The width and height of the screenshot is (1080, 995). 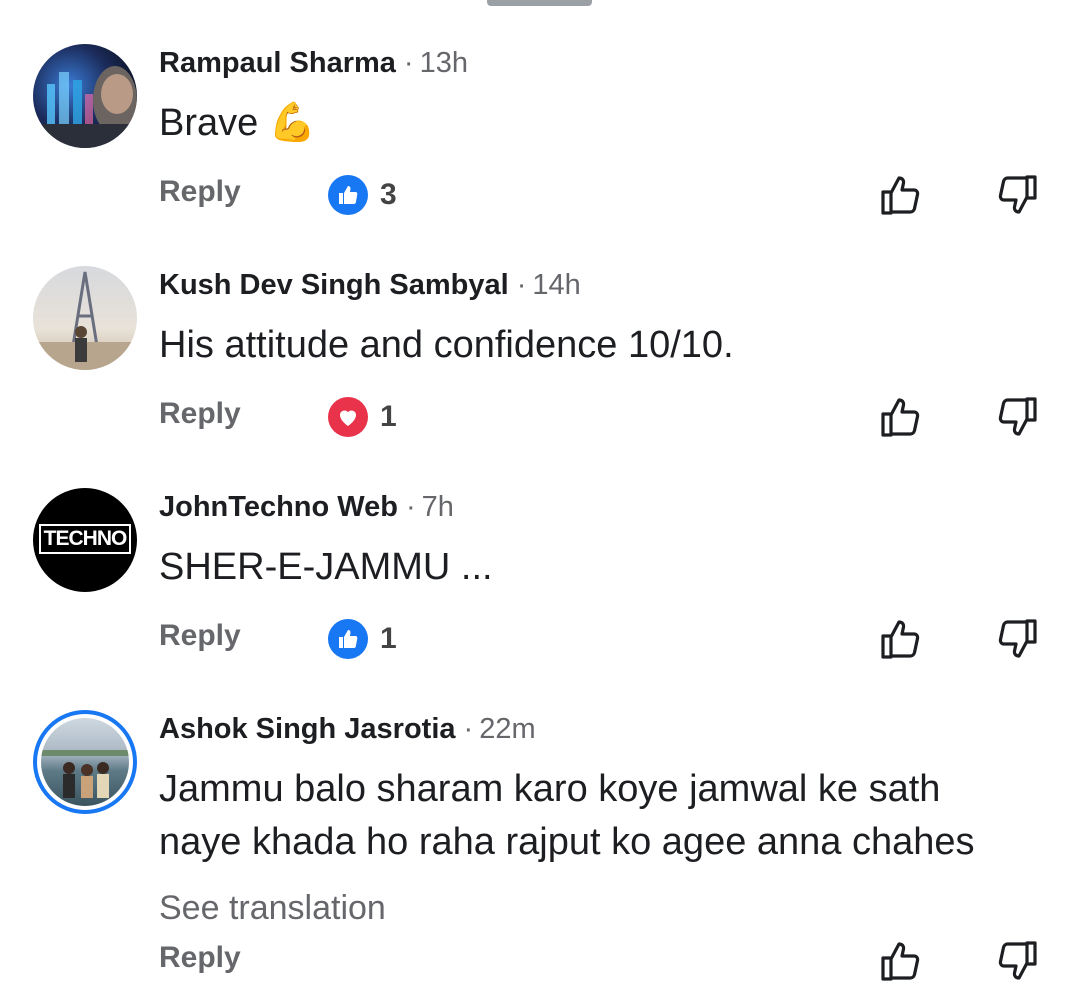 What do you see at coordinates (307, 729) in the screenshot?
I see `author-name: Ashok Singh Jasrotia` at bounding box center [307, 729].